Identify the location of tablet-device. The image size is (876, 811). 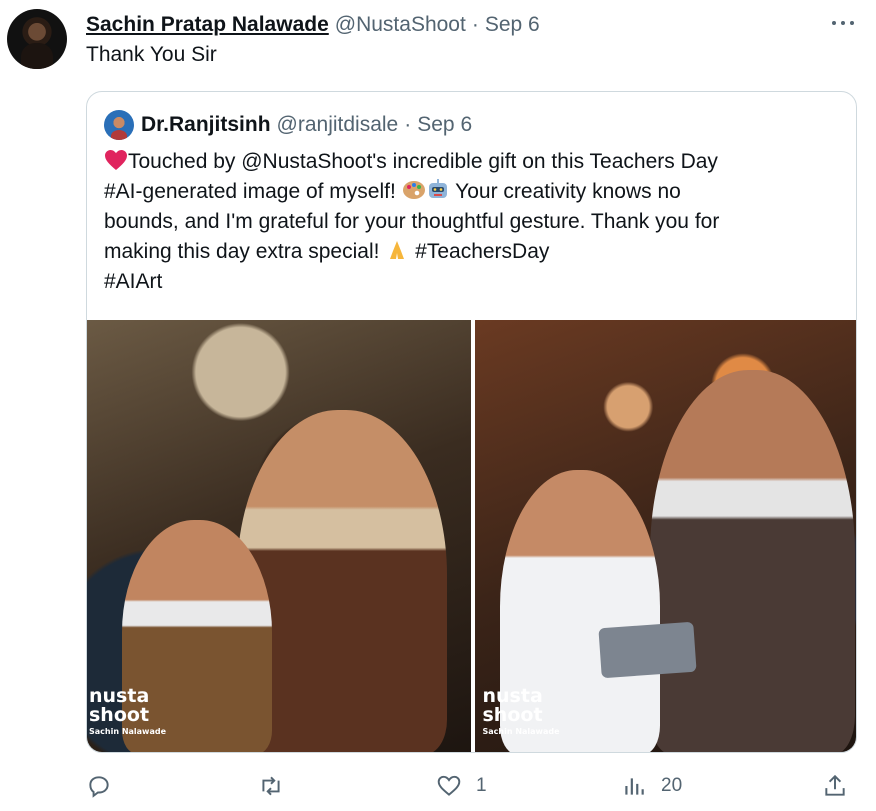
(647, 650).